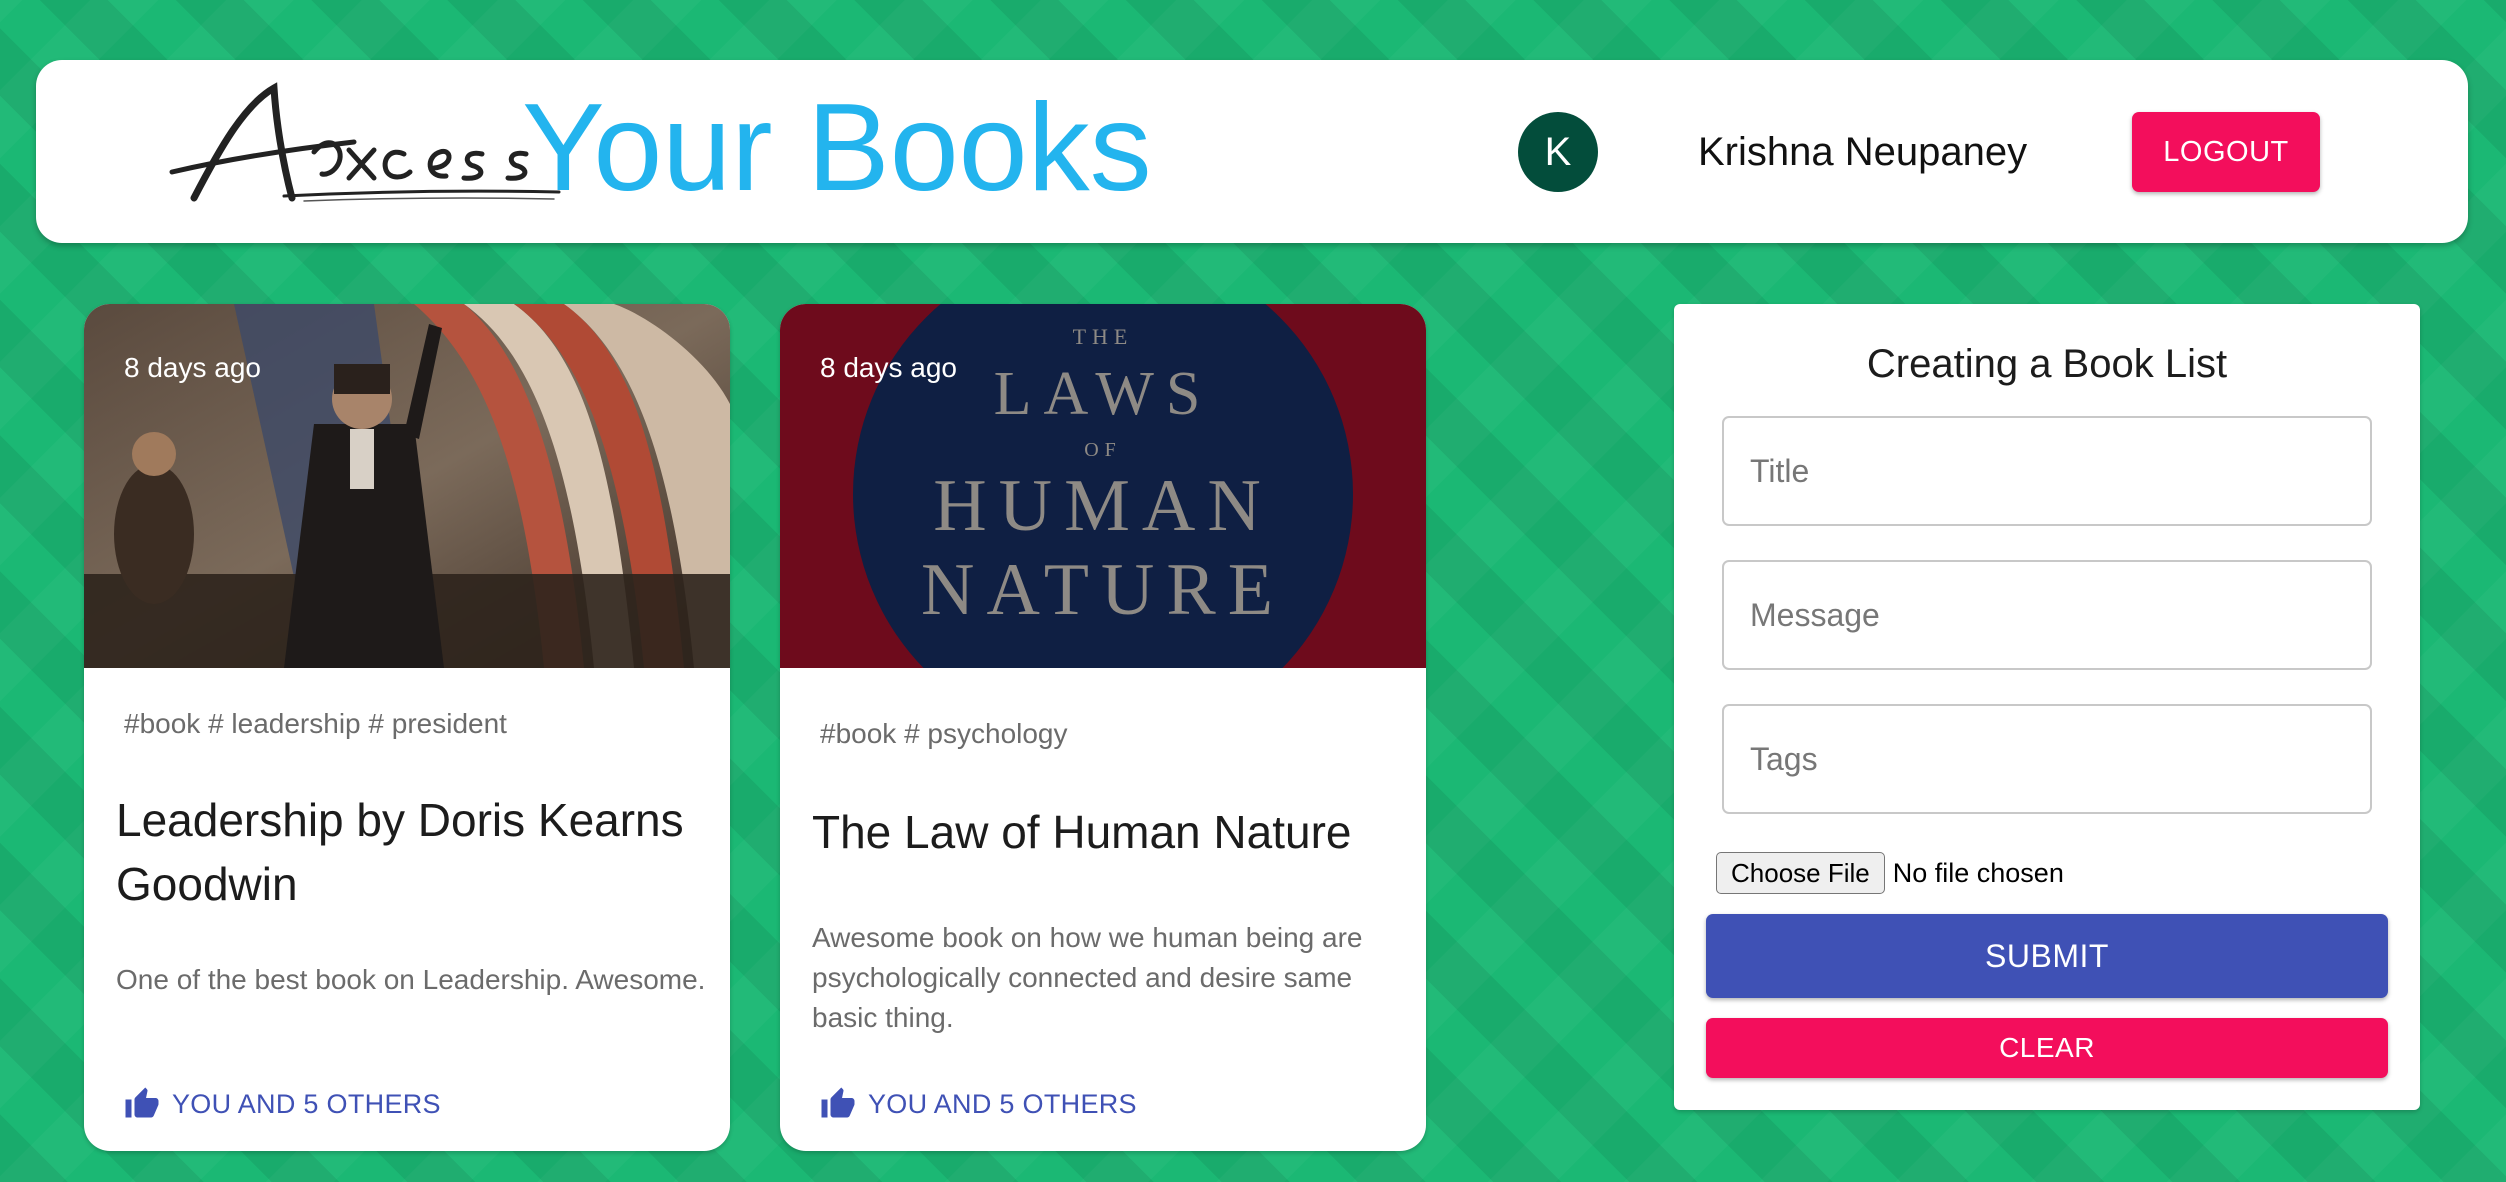  What do you see at coordinates (2226, 152) in the screenshot?
I see `logout-button: LOGOUT` at bounding box center [2226, 152].